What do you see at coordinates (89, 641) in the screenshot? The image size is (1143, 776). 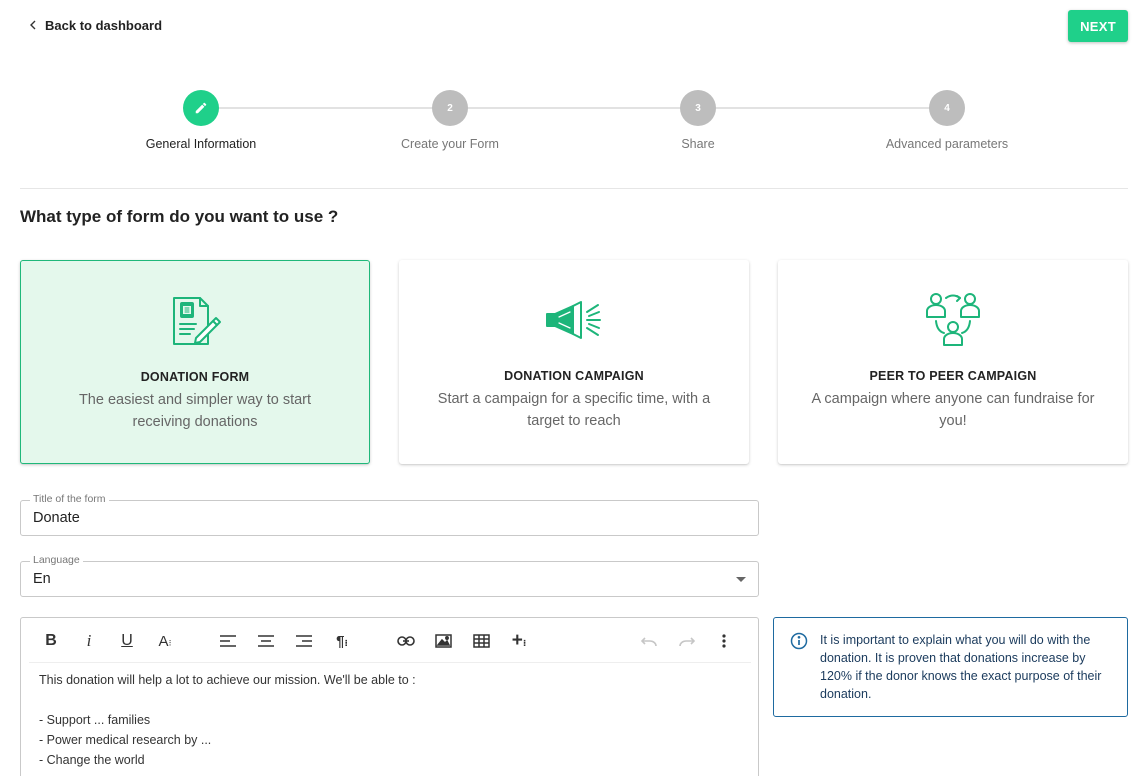 I see `italic-icon: i` at bounding box center [89, 641].